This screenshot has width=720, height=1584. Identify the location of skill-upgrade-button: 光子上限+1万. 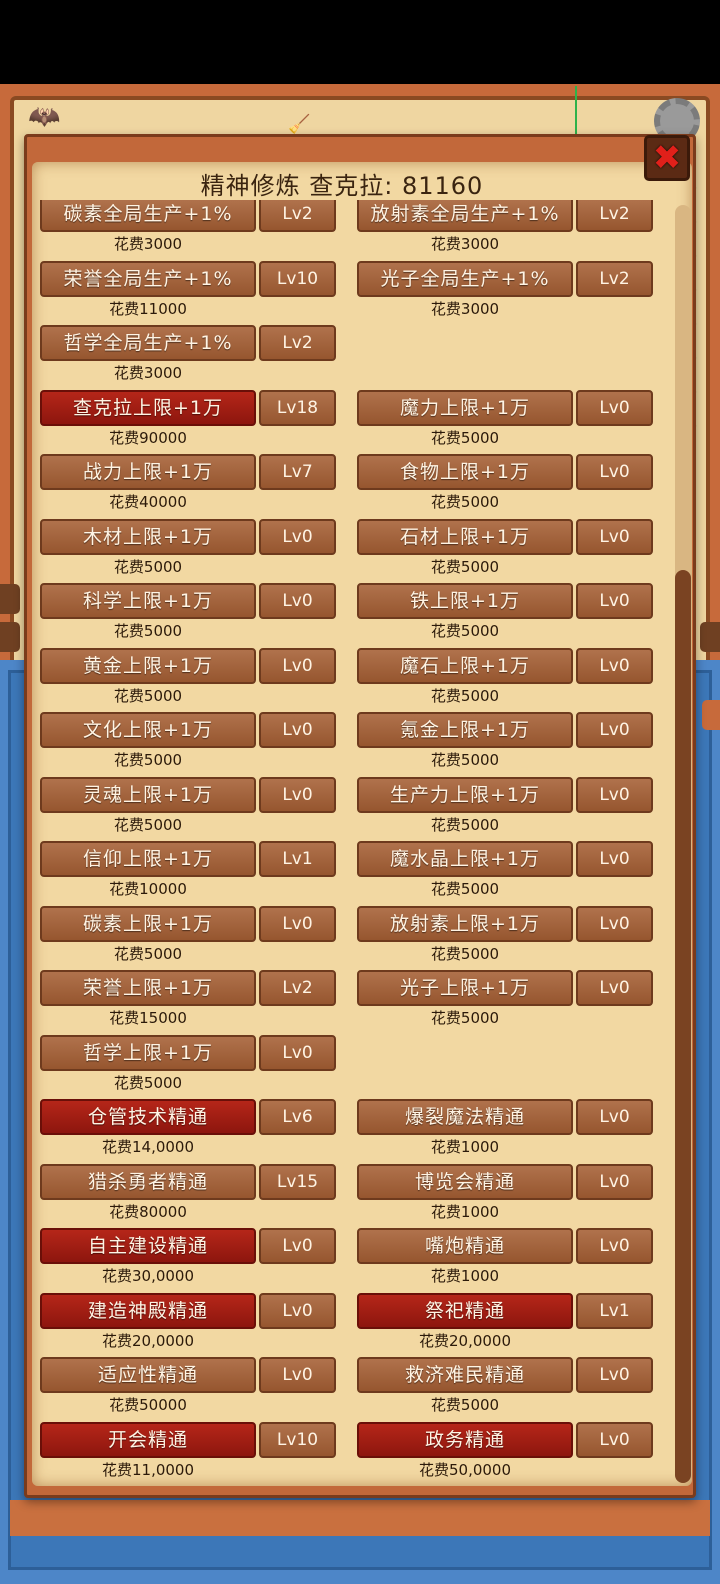
(465, 988).